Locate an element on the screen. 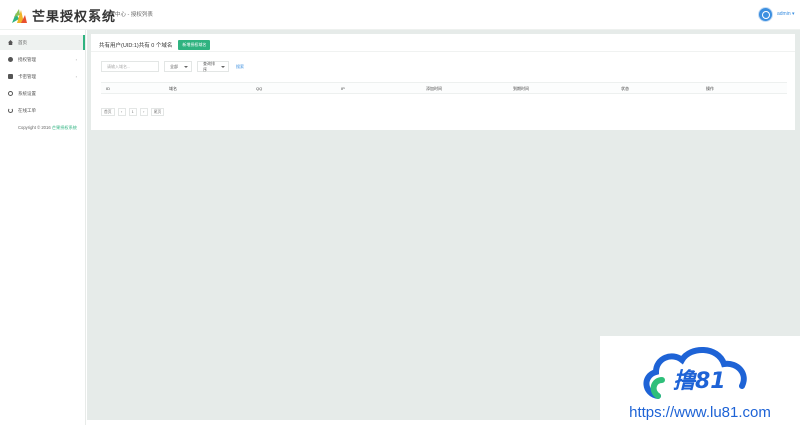  card-title: 共有用户(UID:1)共有 0 个域名 is located at coordinates (136, 46).